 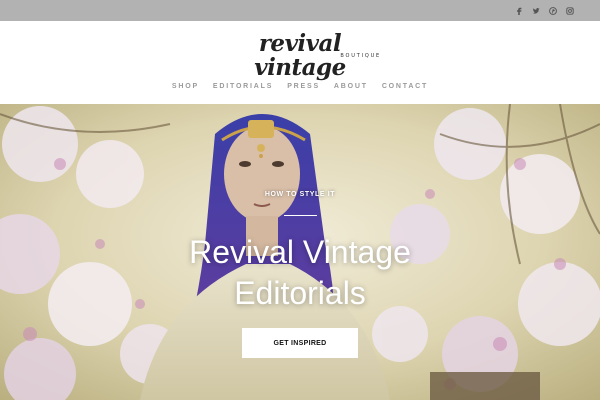 What do you see at coordinates (360, 56) in the screenshot?
I see `logo-tagline: BOUTIQUE` at bounding box center [360, 56].